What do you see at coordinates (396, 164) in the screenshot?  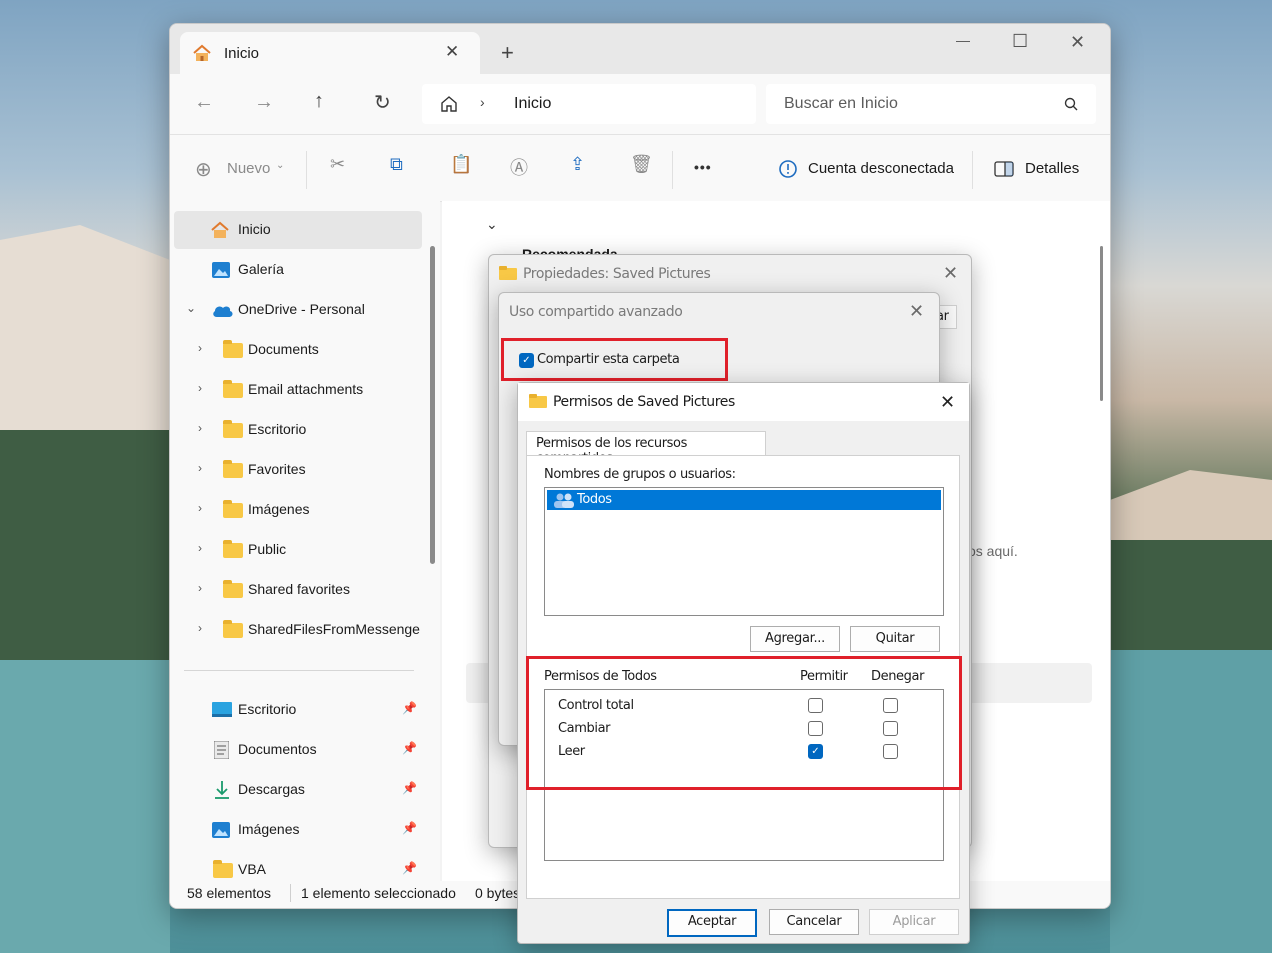 I see `copy-icon: ⧉` at bounding box center [396, 164].